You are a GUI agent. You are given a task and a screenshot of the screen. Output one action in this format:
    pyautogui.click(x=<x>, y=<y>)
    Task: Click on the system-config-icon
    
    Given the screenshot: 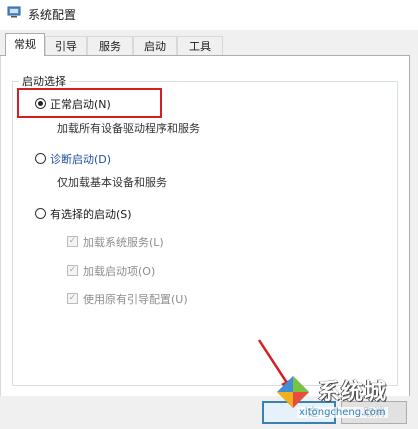 What is the action you would take?
    pyautogui.click(x=14, y=12)
    